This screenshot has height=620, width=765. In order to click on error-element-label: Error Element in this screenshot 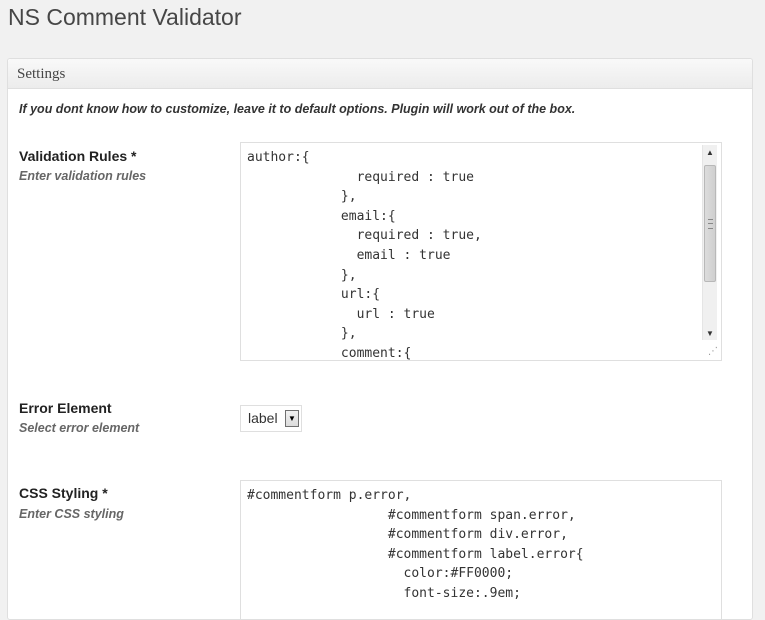, I will do `click(65, 408)`.